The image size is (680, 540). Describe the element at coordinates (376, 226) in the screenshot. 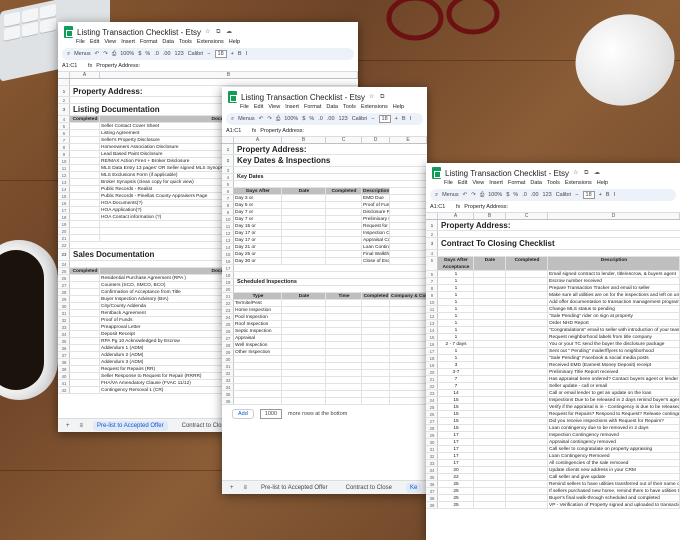

I see `table-cell: Request for Repairs` at that location.